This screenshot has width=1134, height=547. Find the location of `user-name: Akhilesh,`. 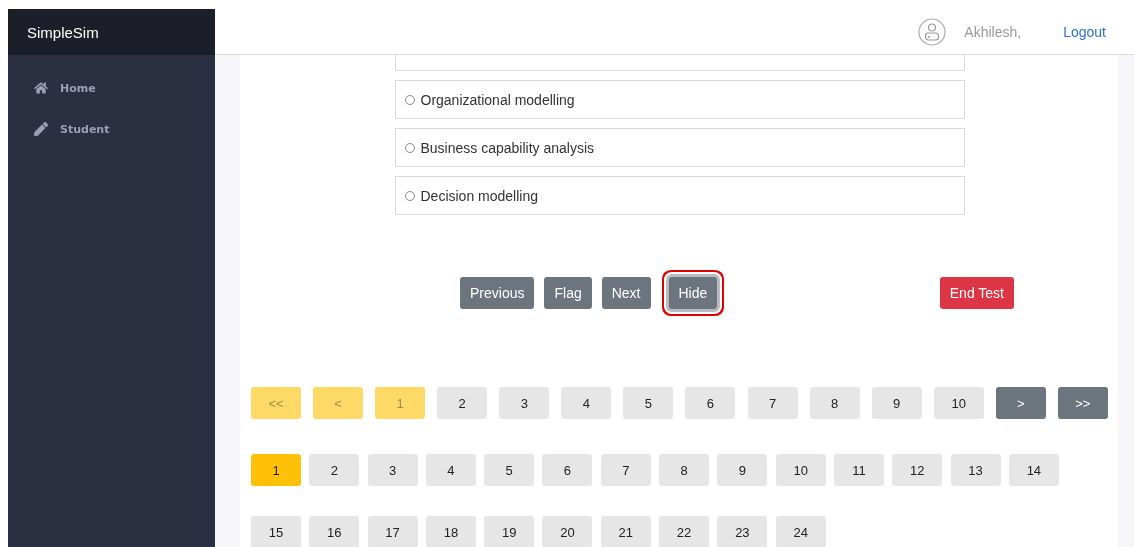

user-name: Akhilesh, is located at coordinates (993, 31).